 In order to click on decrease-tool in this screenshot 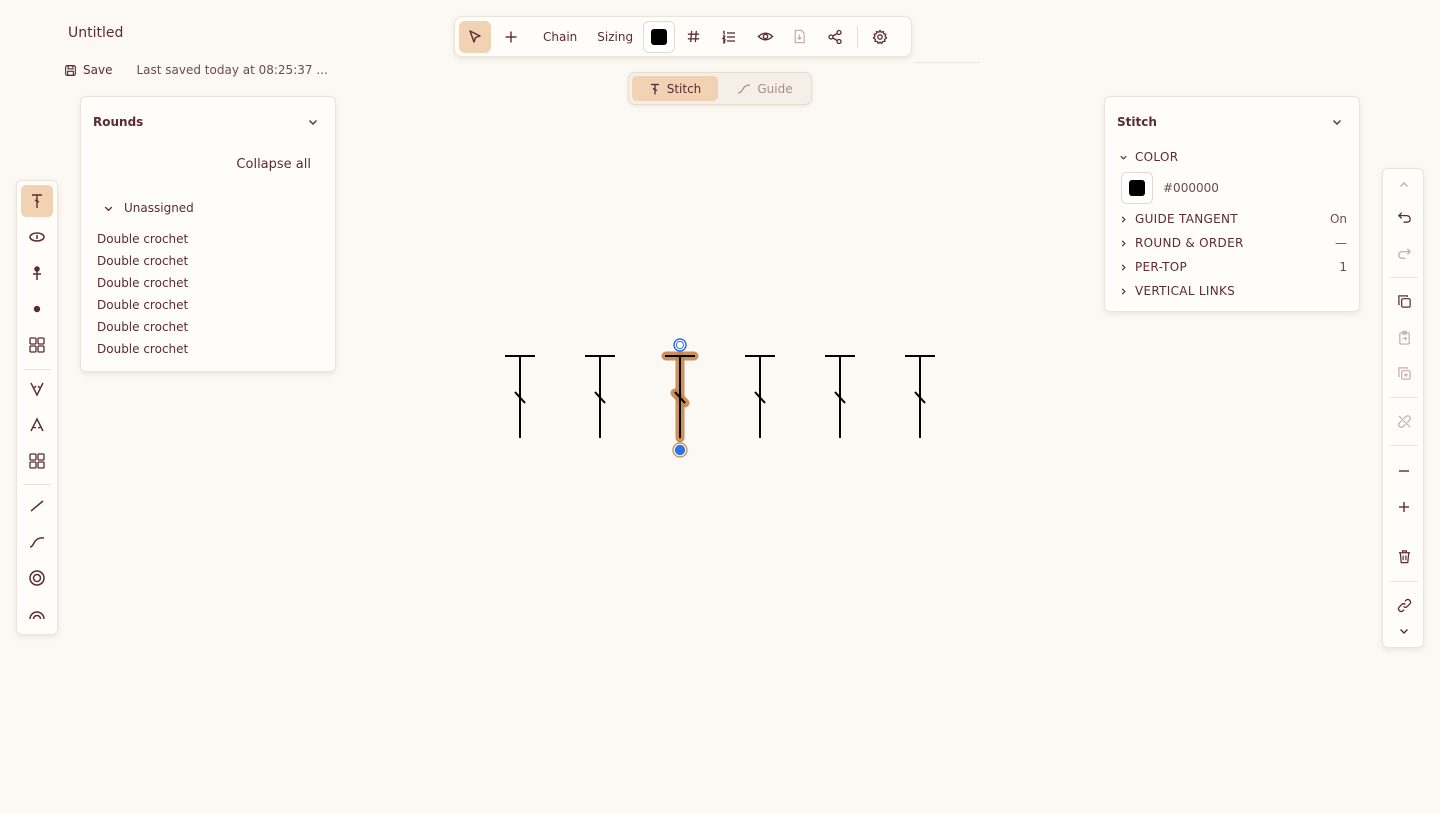, I will do `click(37, 425)`.